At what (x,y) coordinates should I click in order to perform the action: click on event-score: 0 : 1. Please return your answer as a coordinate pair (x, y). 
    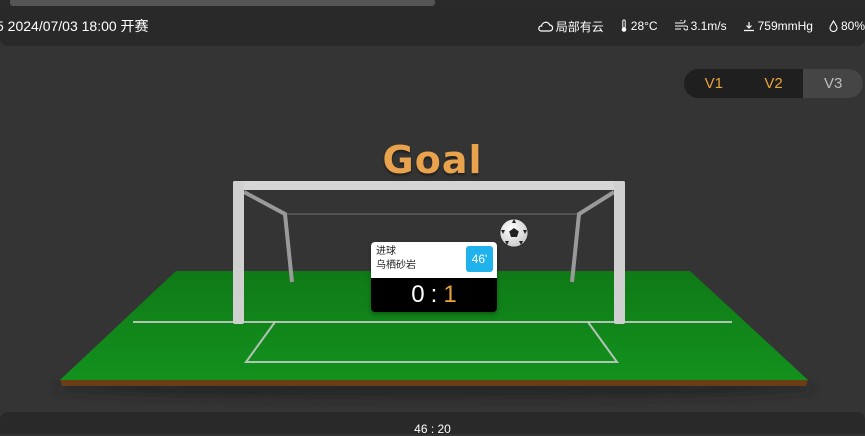
    Looking at the image, I should click on (434, 295).